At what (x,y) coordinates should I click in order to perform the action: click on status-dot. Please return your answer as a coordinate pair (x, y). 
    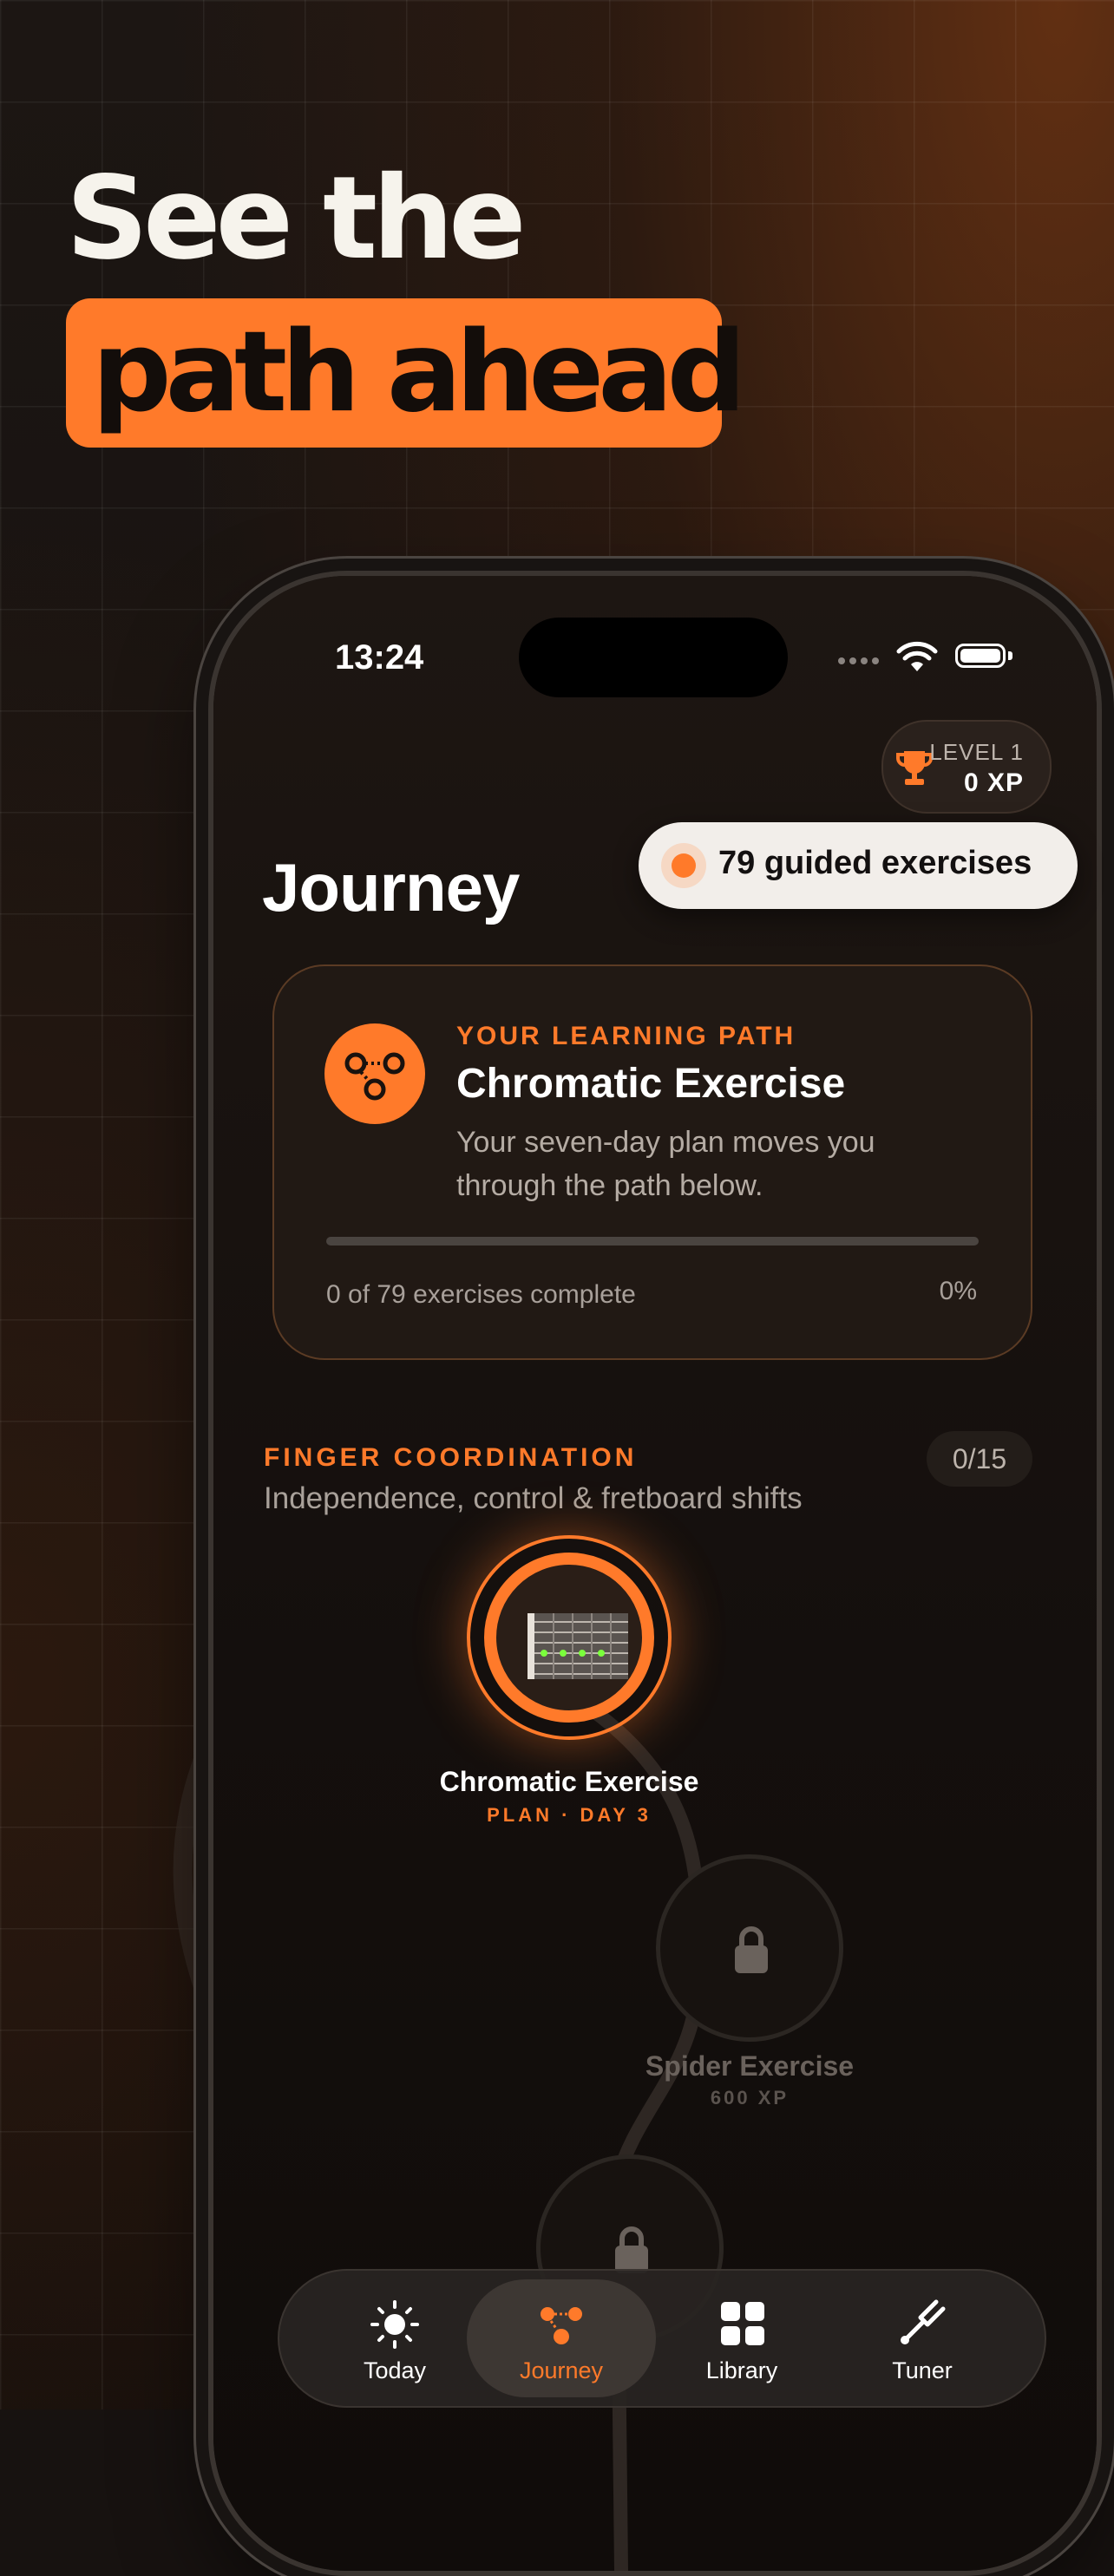
    Looking at the image, I should click on (684, 865).